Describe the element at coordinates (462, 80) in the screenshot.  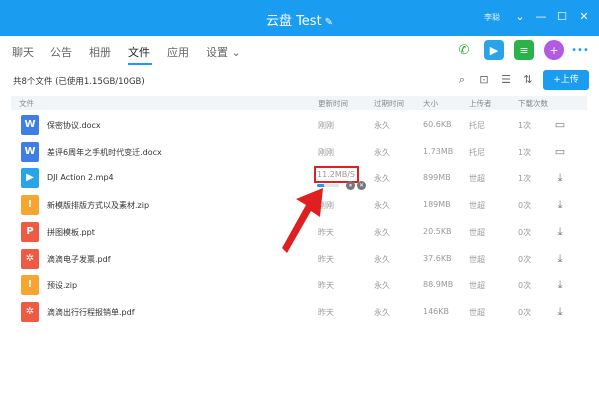
I see `search-icon: ⌕` at that location.